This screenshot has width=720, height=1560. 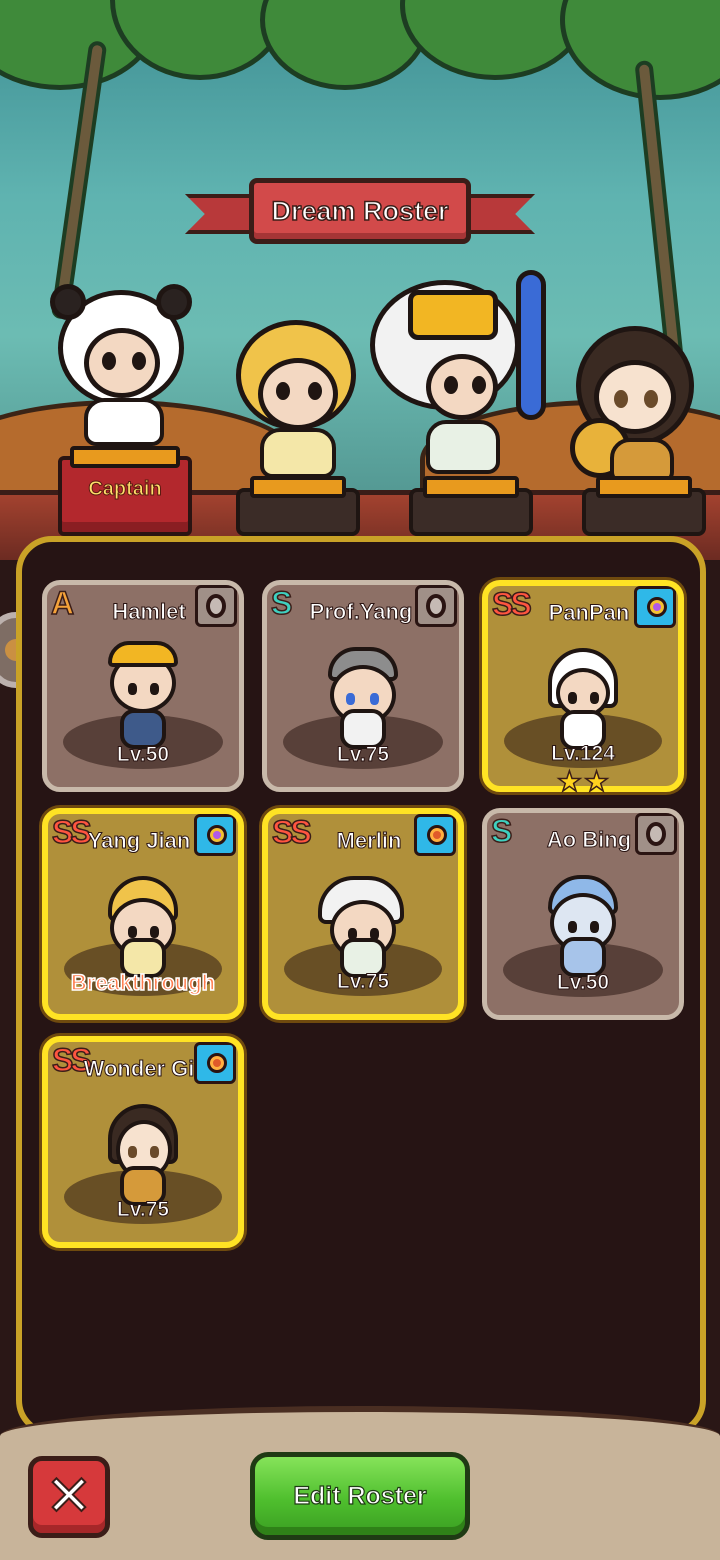 I want to click on hero-name: Ao Bing, so click(x=589, y=840).